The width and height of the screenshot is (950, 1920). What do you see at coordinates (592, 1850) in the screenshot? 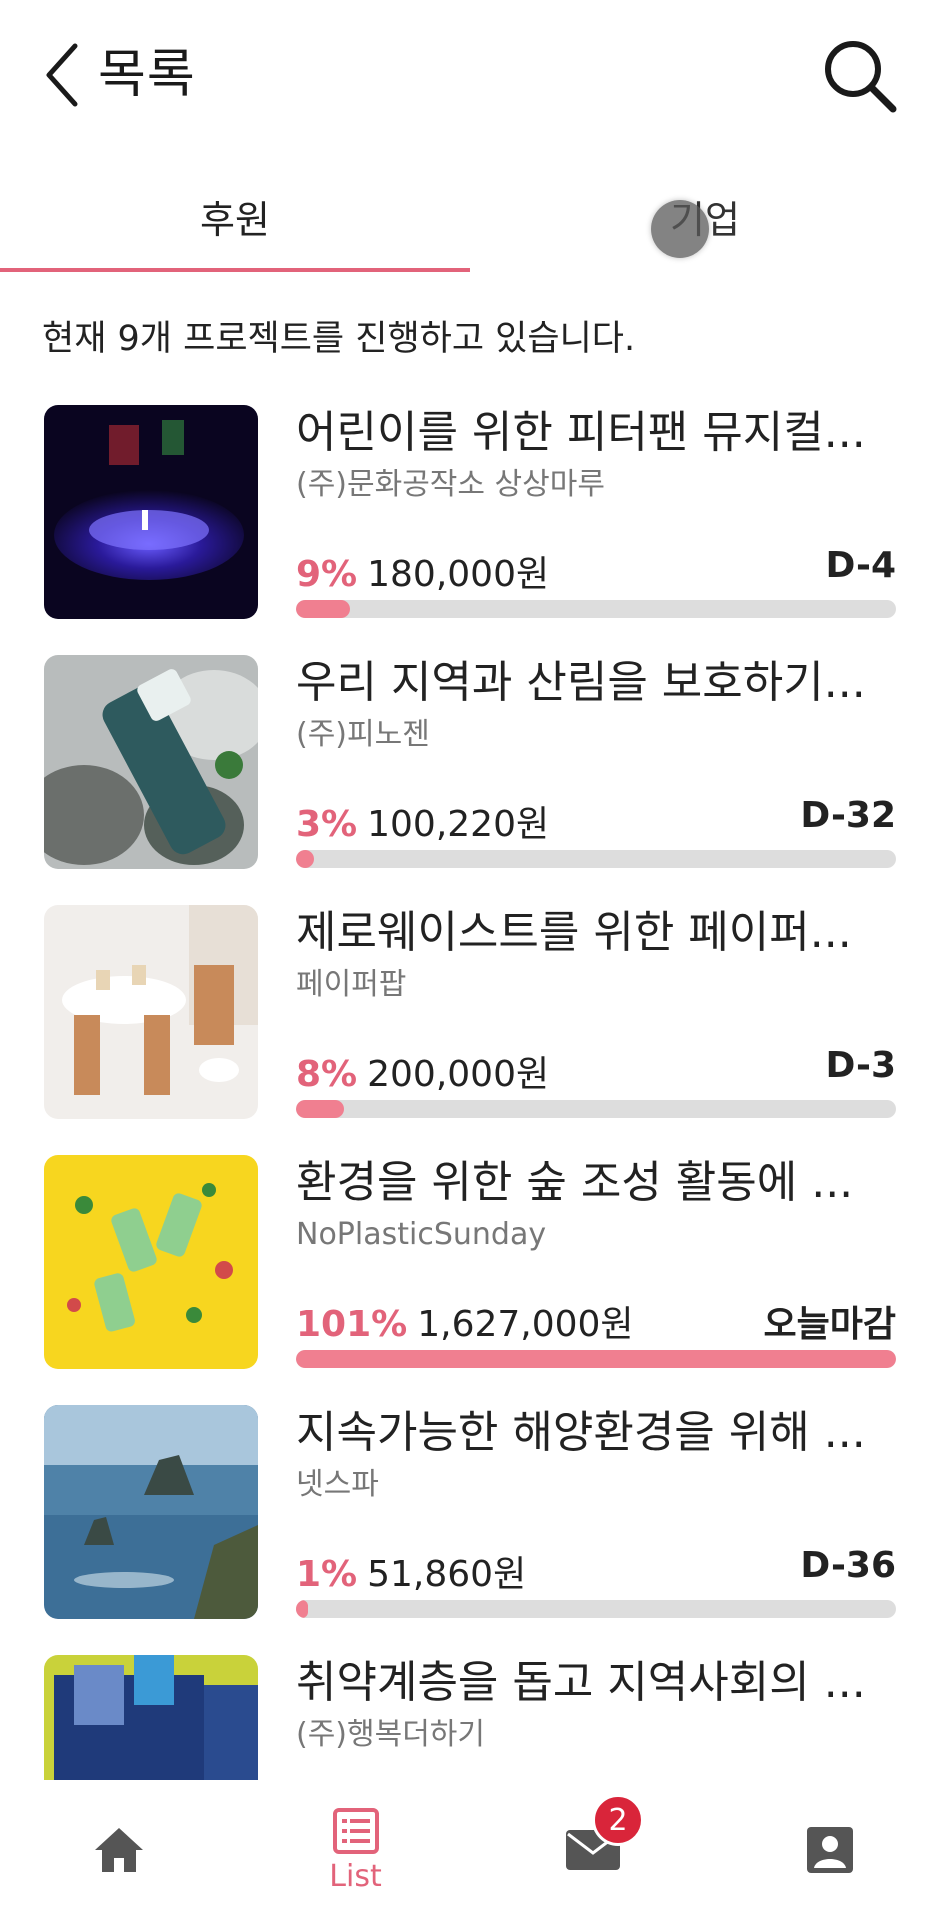
I see `nav-messages: 2` at bounding box center [592, 1850].